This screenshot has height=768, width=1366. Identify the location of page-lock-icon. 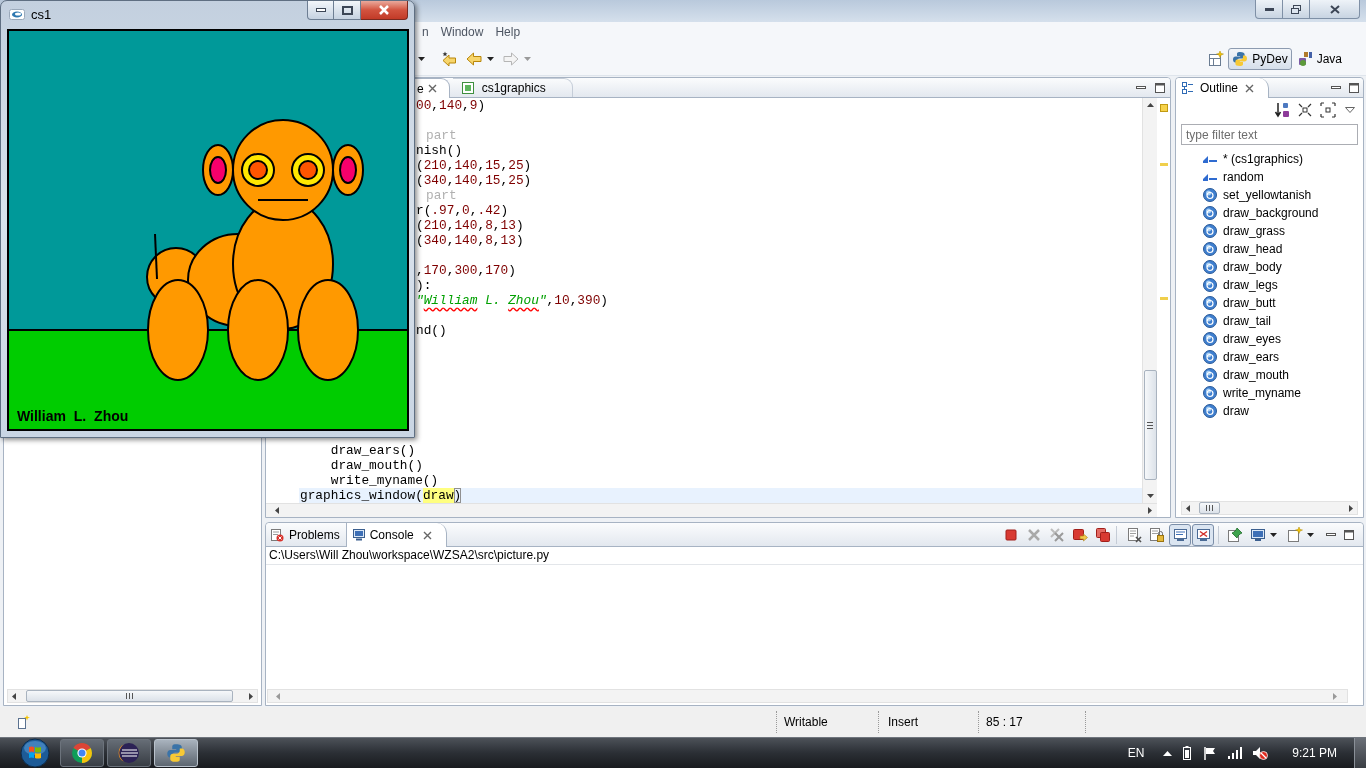
(1157, 534).